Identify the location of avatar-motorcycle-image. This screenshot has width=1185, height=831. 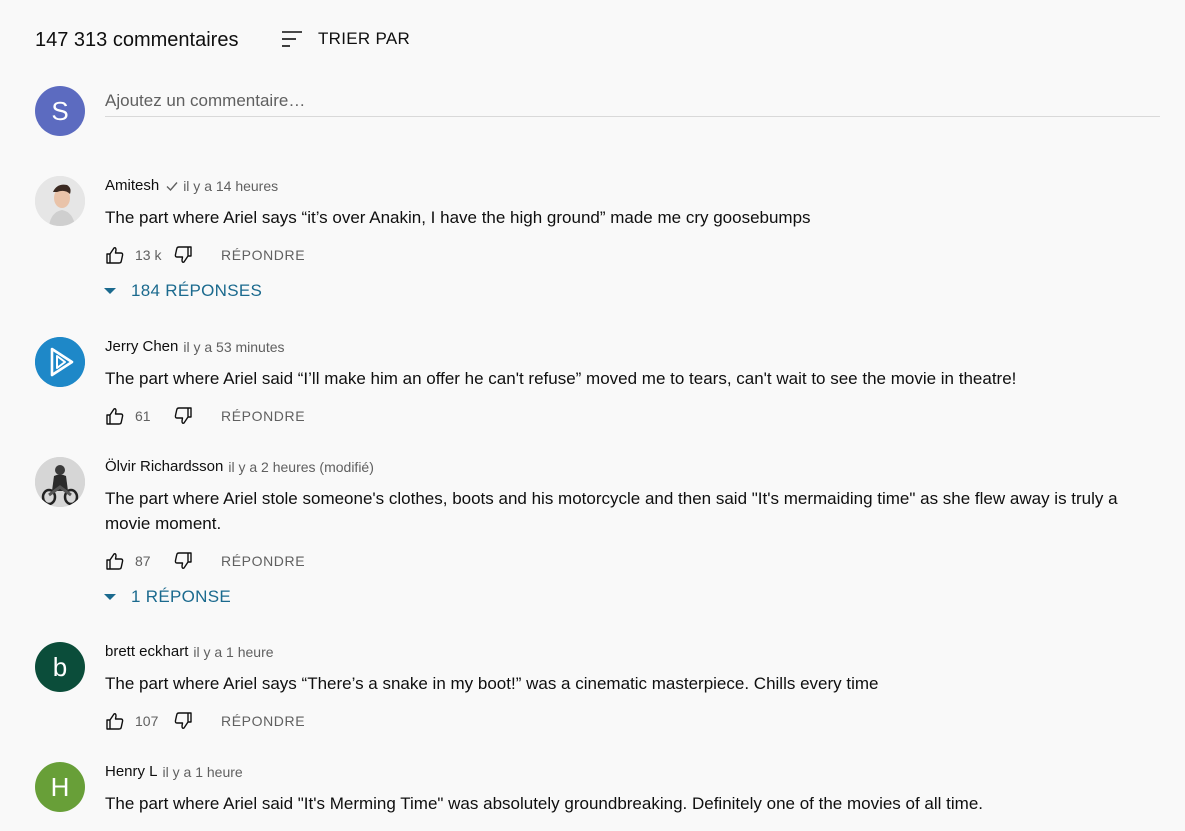
(60, 482).